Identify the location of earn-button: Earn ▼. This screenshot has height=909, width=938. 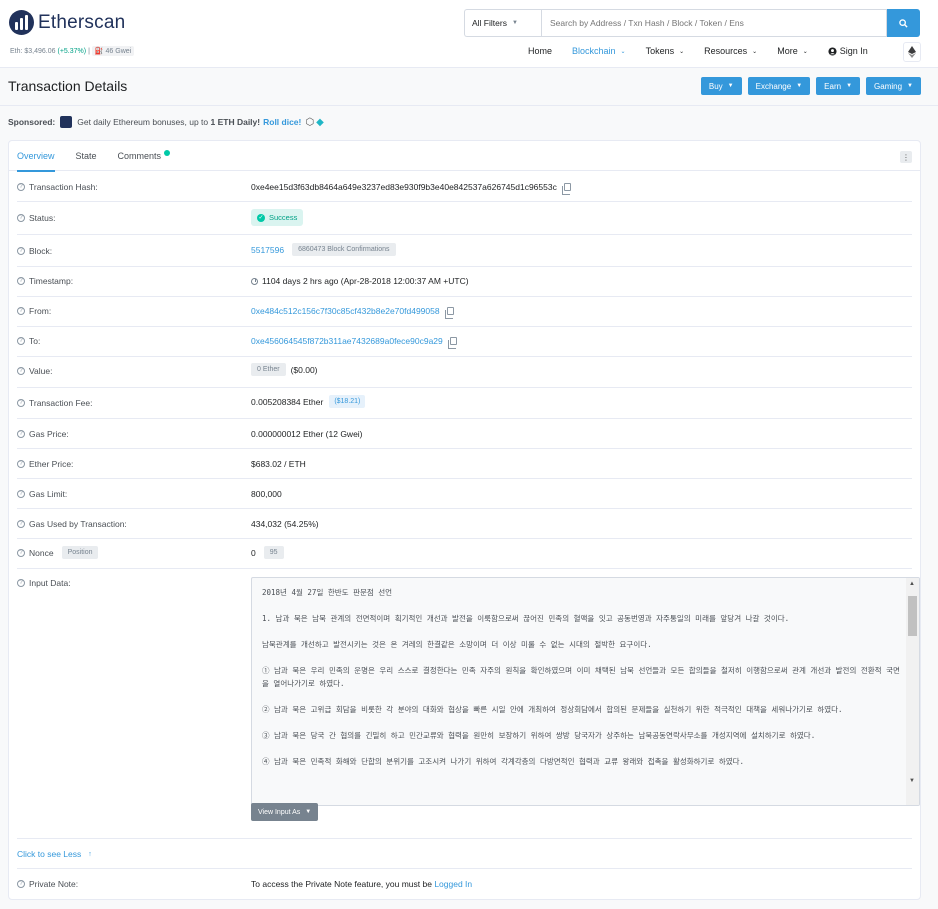
(838, 86).